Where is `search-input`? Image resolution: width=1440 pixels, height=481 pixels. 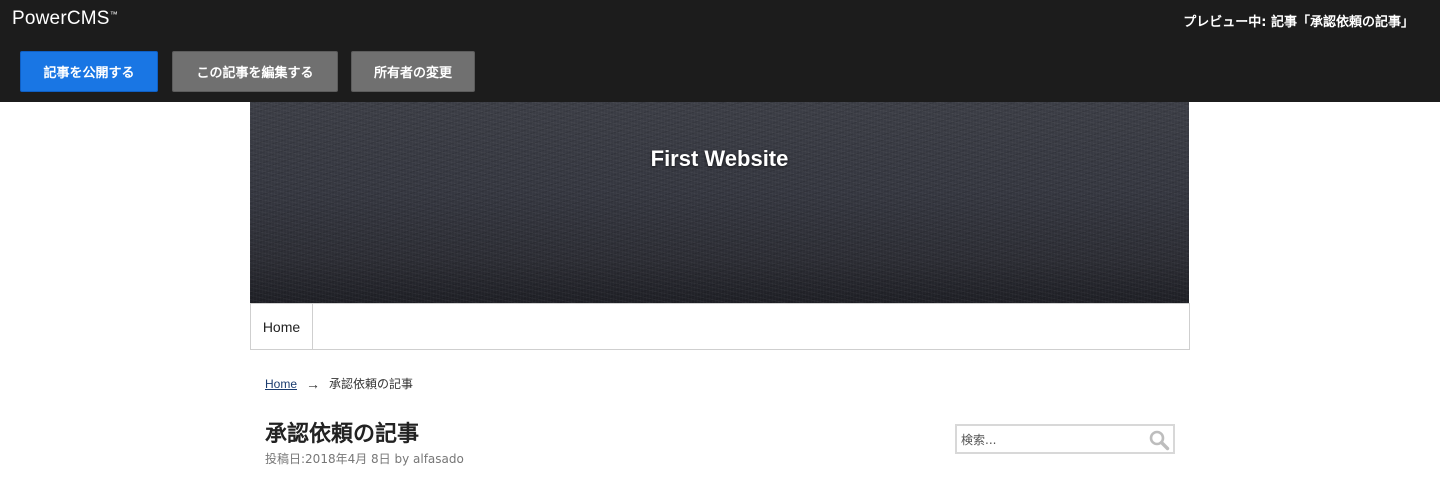
search-input is located at coordinates (1051, 439).